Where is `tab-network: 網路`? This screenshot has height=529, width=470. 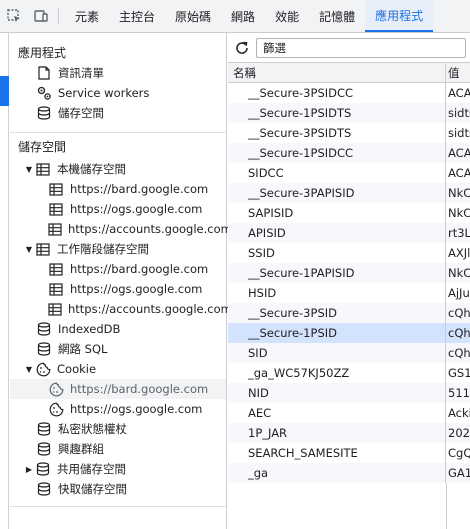 tab-network: 網路 is located at coordinates (243, 16).